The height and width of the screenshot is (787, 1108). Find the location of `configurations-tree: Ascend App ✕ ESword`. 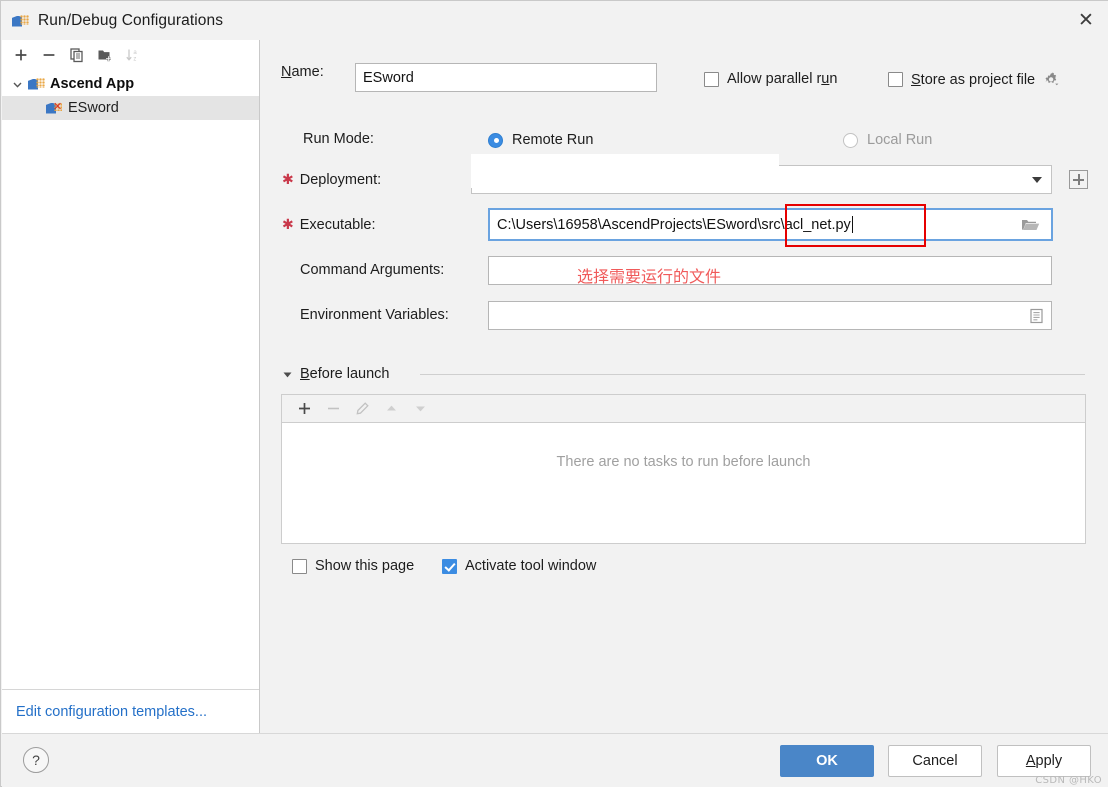

configurations-tree: Ascend App ✕ ESword is located at coordinates (130, 95).